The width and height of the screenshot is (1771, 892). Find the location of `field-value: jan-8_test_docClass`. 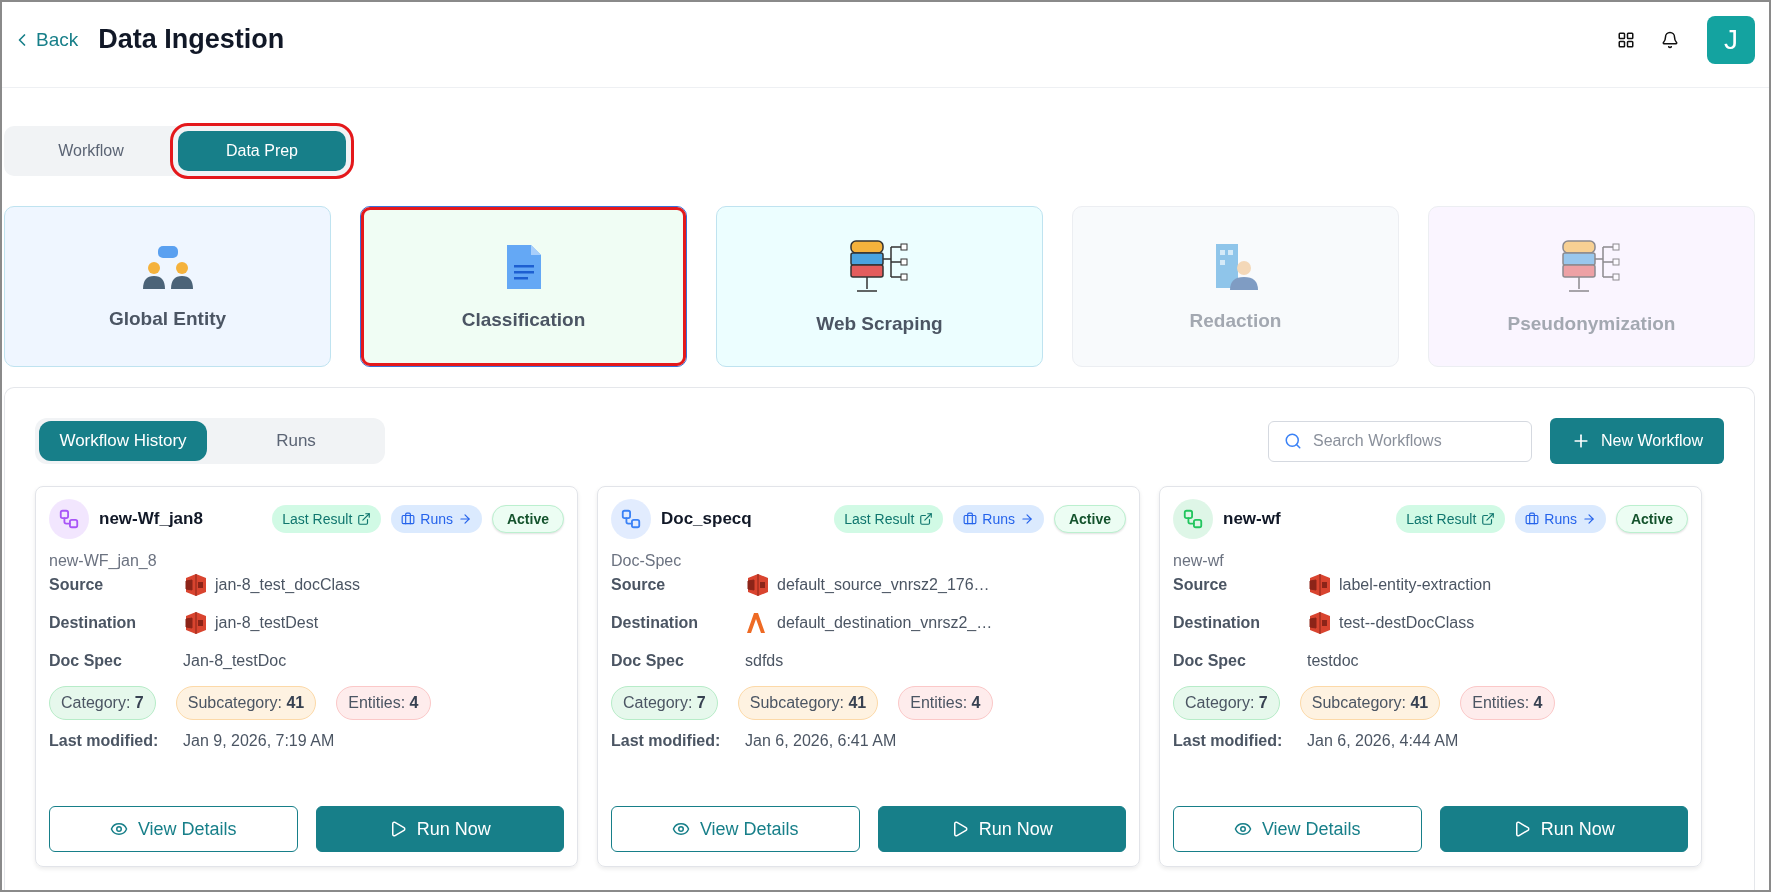

field-value: jan-8_test_docClass is located at coordinates (287, 585).